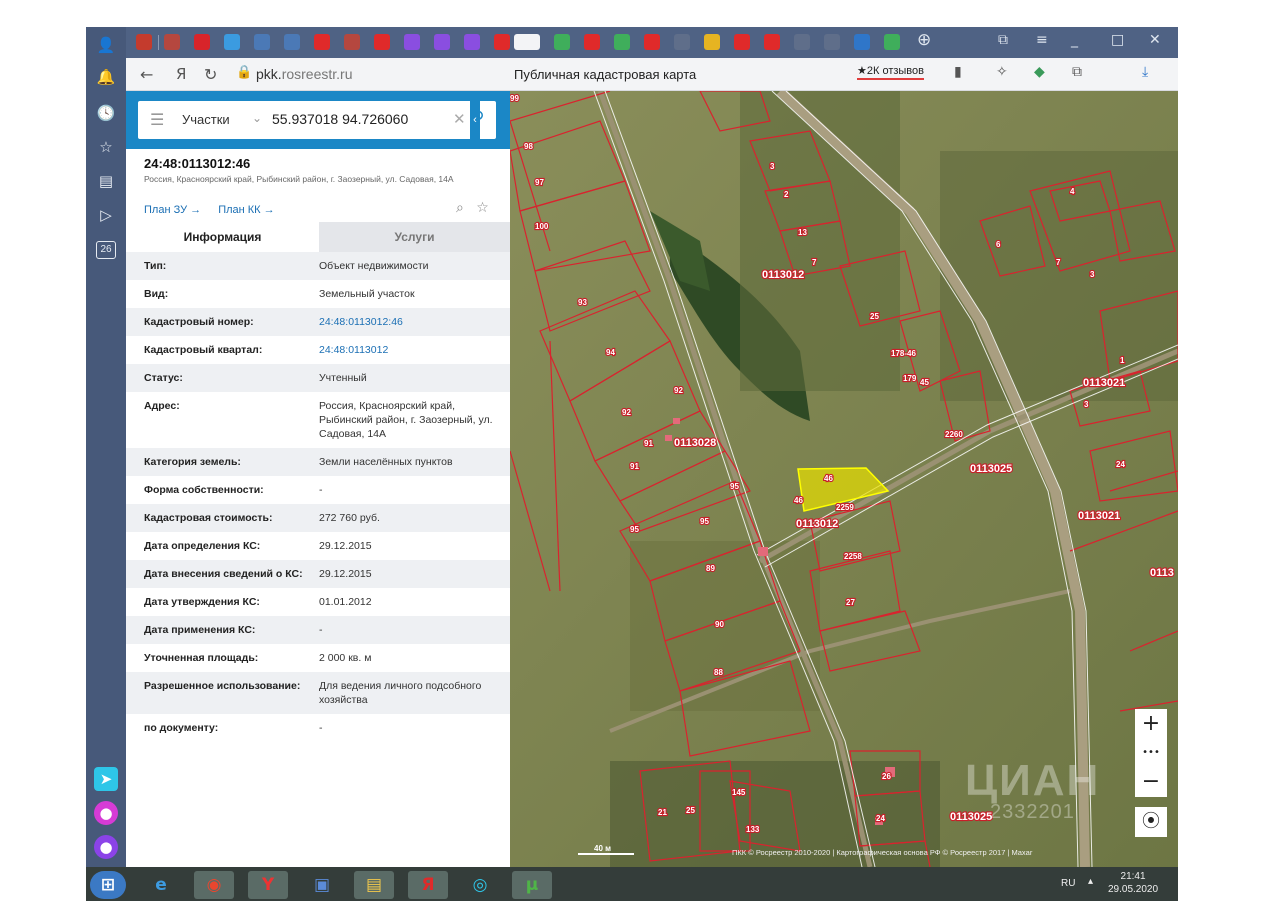 Image resolution: width=1280 pixels, height=905 pixels. What do you see at coordinates (106, 45) in the screenshot?
I see `profile-icon: 👤` at bounding box center [106, 45].